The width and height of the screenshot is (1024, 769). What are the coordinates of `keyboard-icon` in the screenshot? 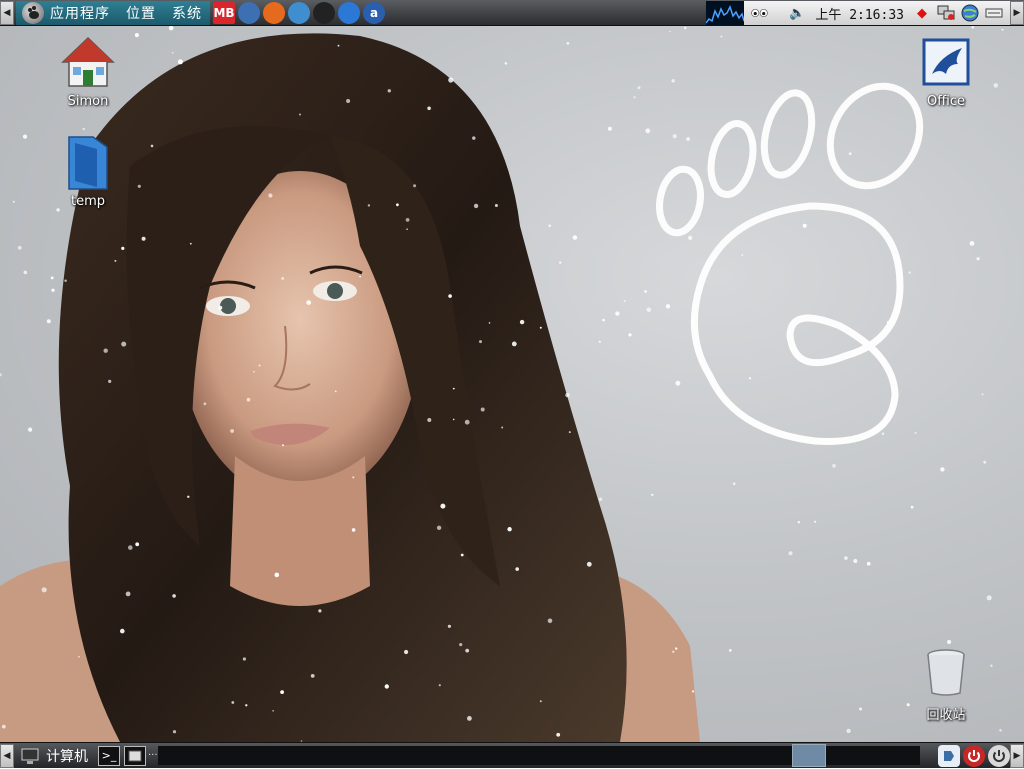 It's located at (994, 13).